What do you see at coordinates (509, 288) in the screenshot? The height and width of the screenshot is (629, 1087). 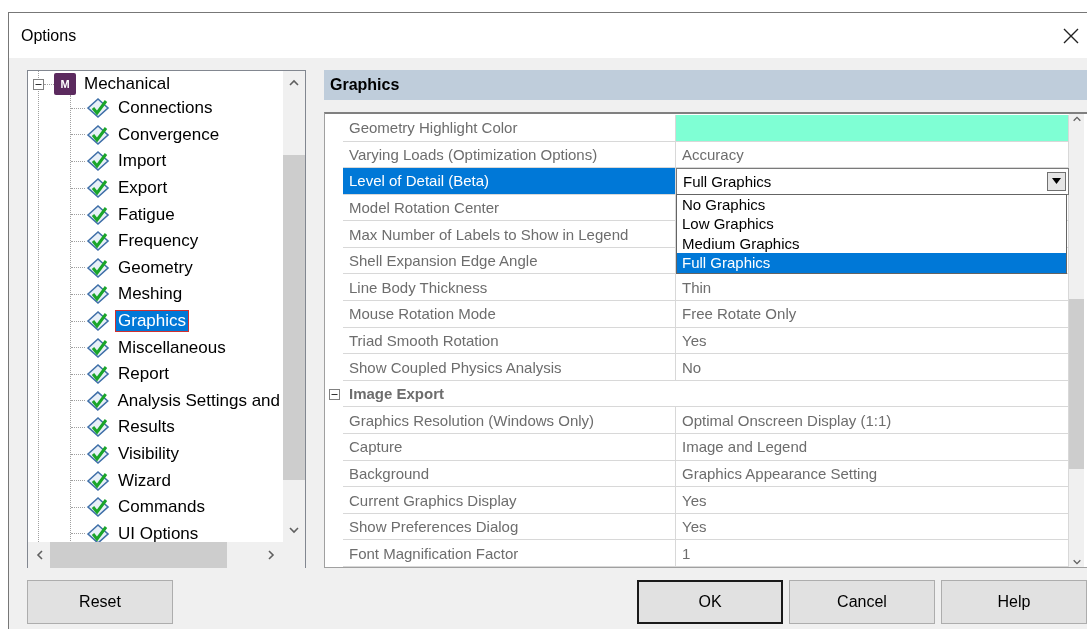 I see `property-name: Line Body Thickness` at bounding box center [509, 288].